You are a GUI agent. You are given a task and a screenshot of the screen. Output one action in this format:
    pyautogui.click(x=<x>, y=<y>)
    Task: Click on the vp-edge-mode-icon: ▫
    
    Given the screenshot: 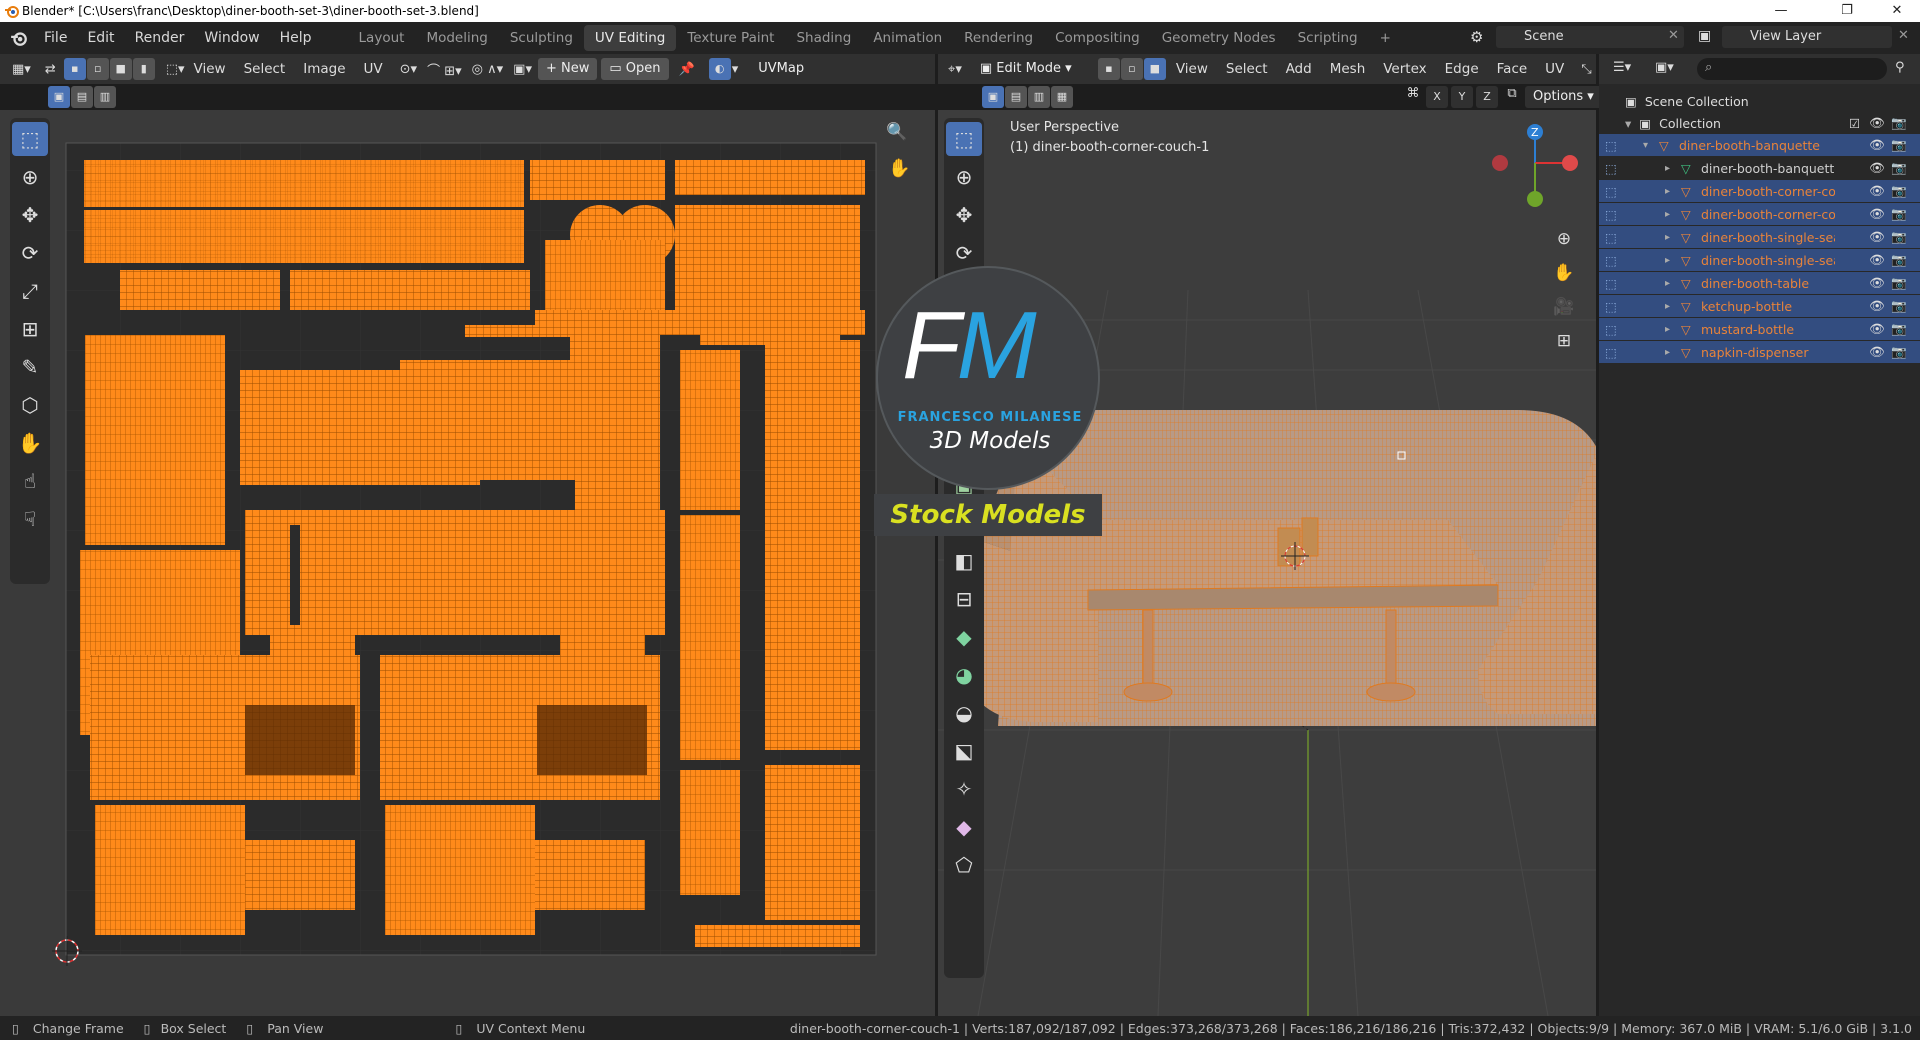 What is the action you would take?
    pyautogui.click(x=1131, y=69)
    